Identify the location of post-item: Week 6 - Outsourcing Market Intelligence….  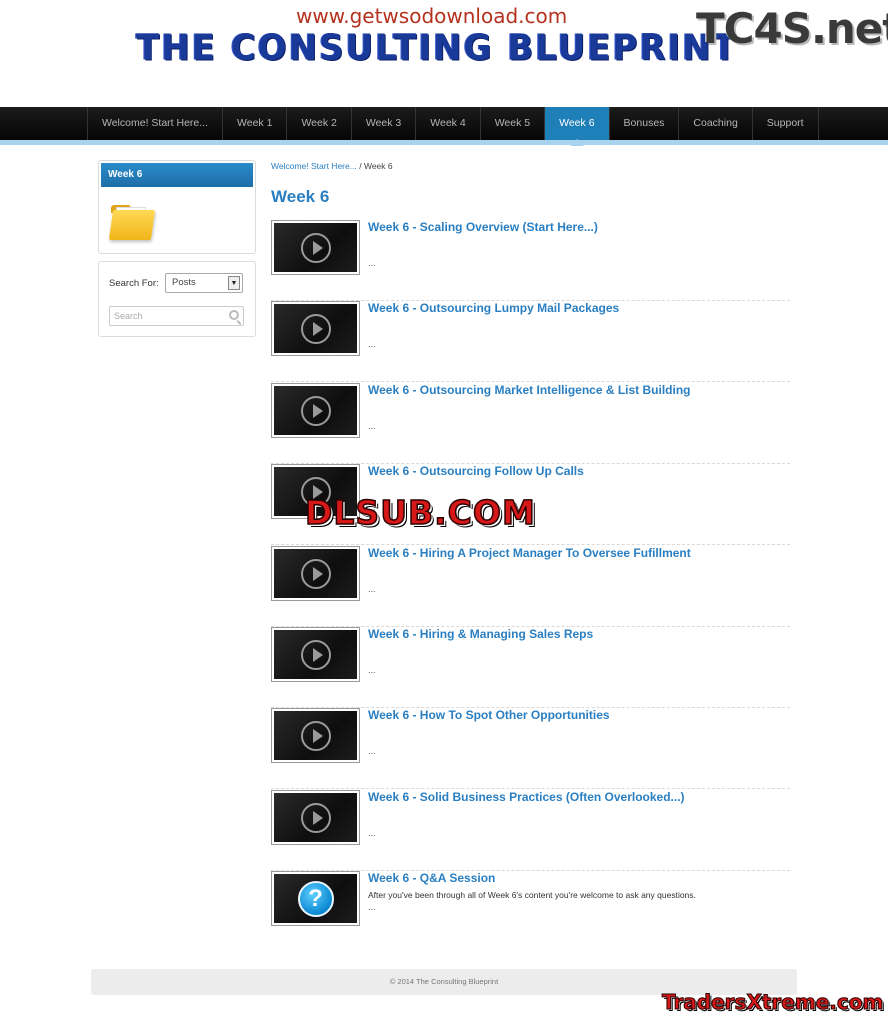
(530, 423).